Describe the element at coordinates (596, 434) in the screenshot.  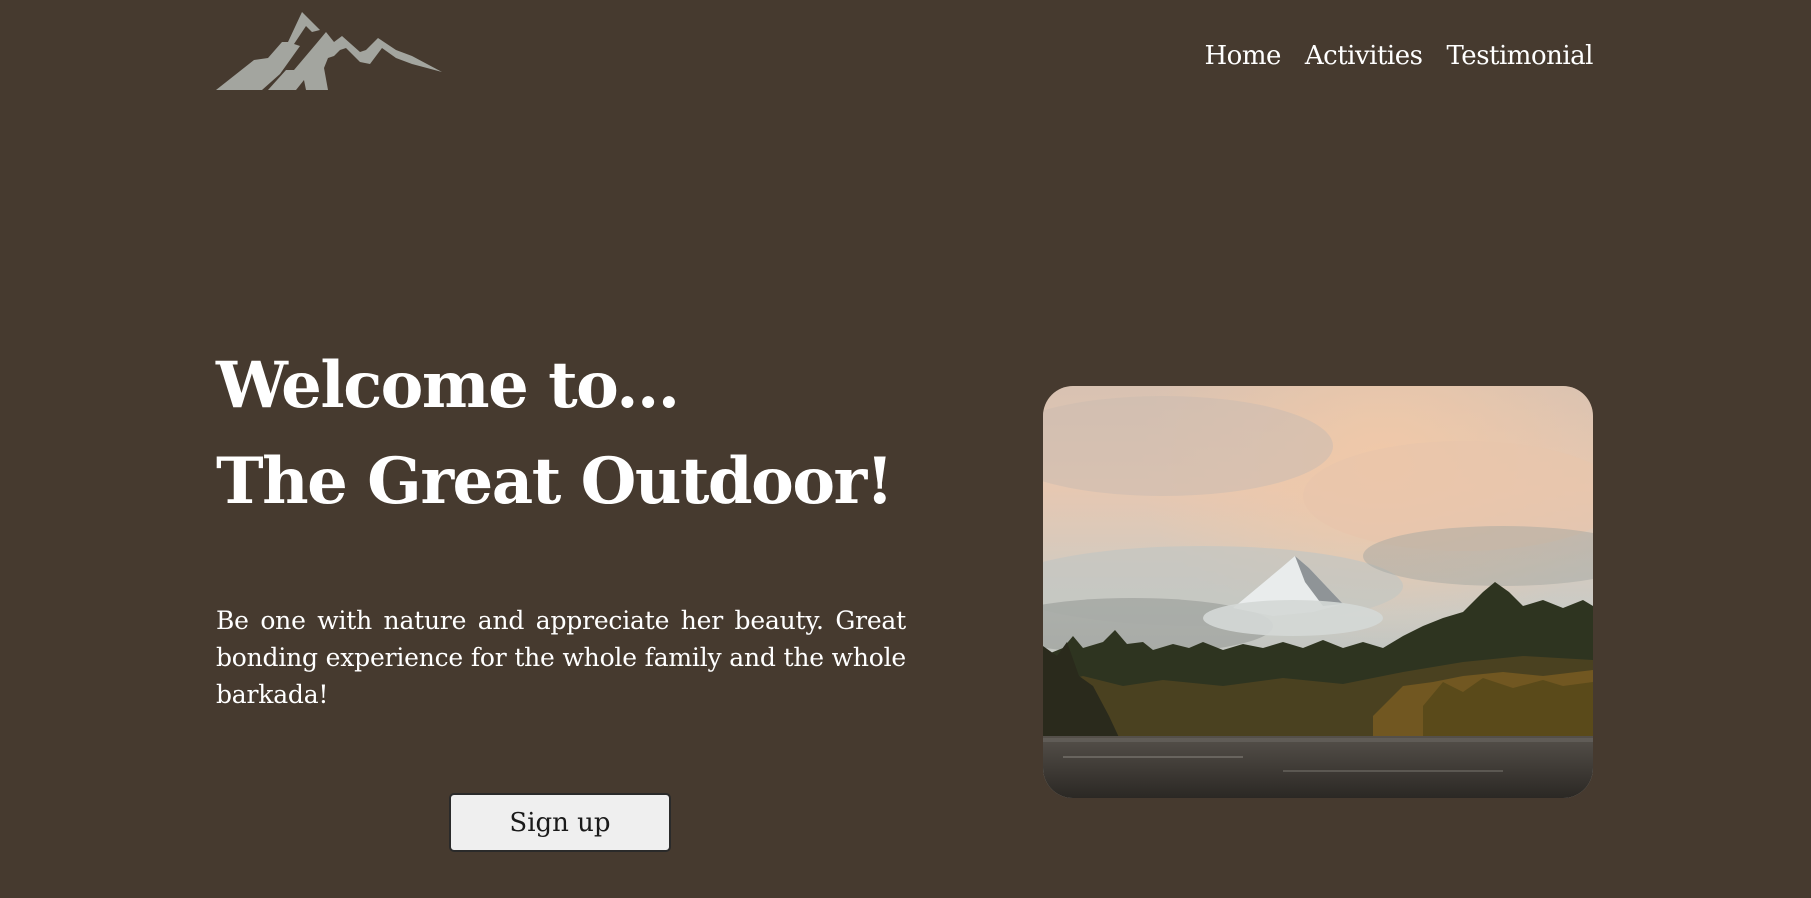
I see `hero-title: Welcome to... The Great Outdoor!` at that location.